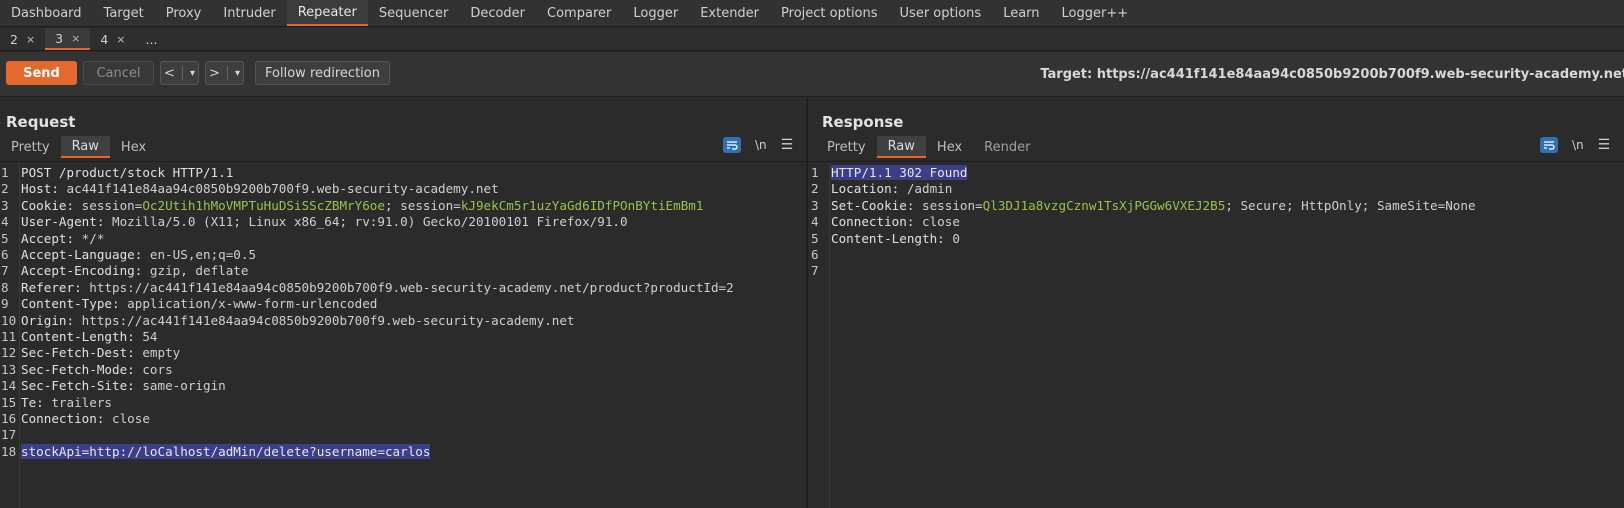 The image size is (1624, 508). Describe the element at coordinates (224, 73) in the screenshot. I see `next-request-button: > ▾` at that location.